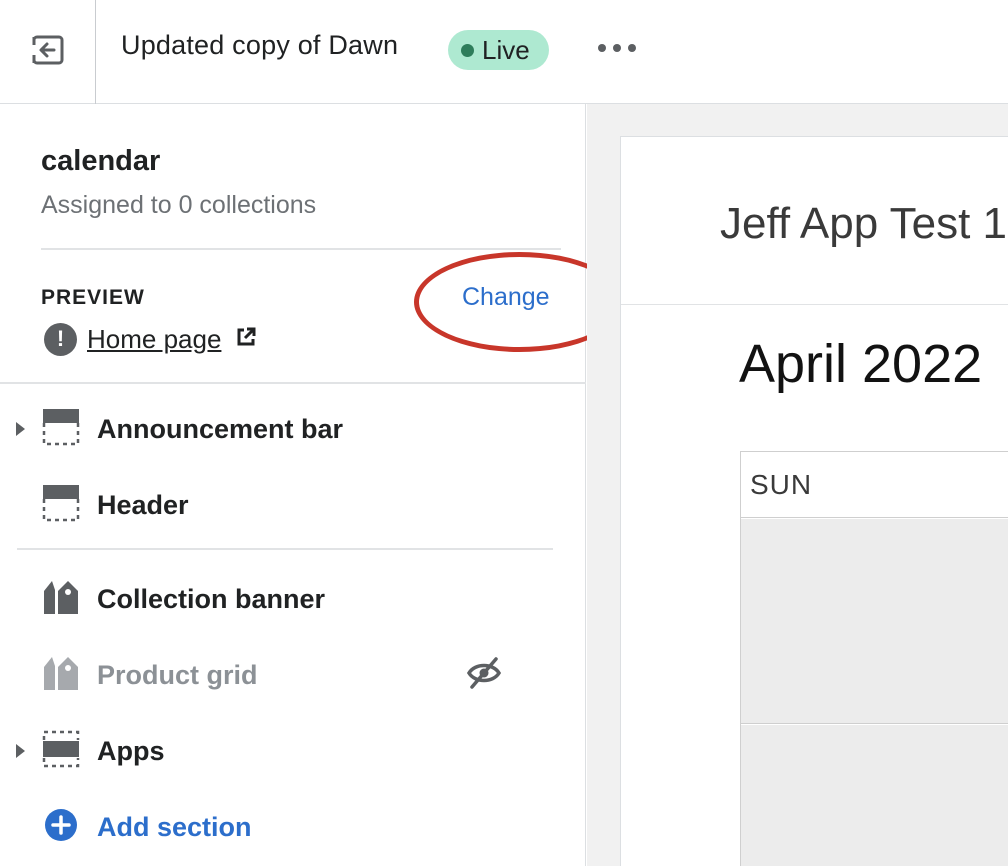  I want to click on more-actions-button, so click(617, 48).